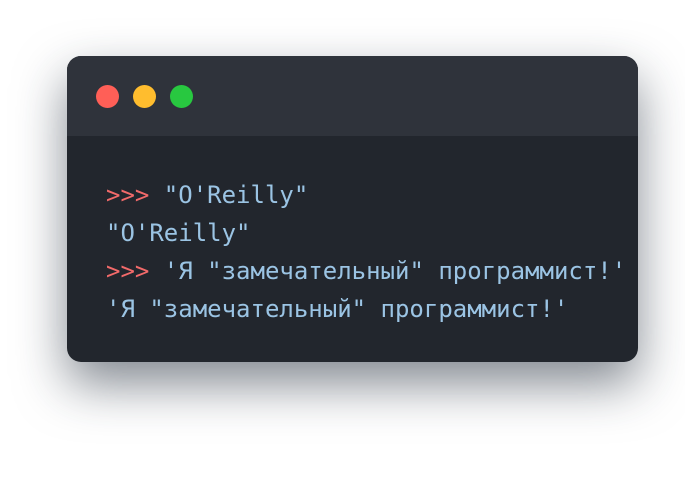  What do you see at coordinates (178, 233) in the screenshot?
I see `console-output-text: "O'Reilly"` at bounding box center [178, 233].